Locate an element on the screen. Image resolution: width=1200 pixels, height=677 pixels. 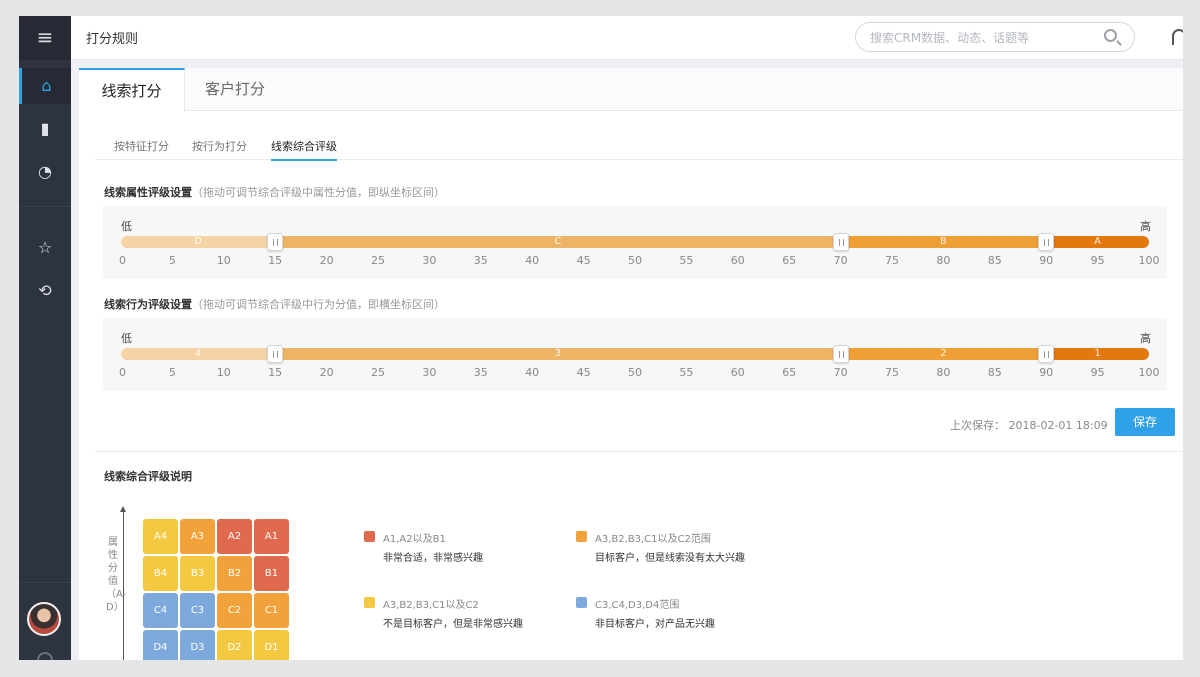
behavior-slider-track: 4321 is located at coordinates (635, 354).